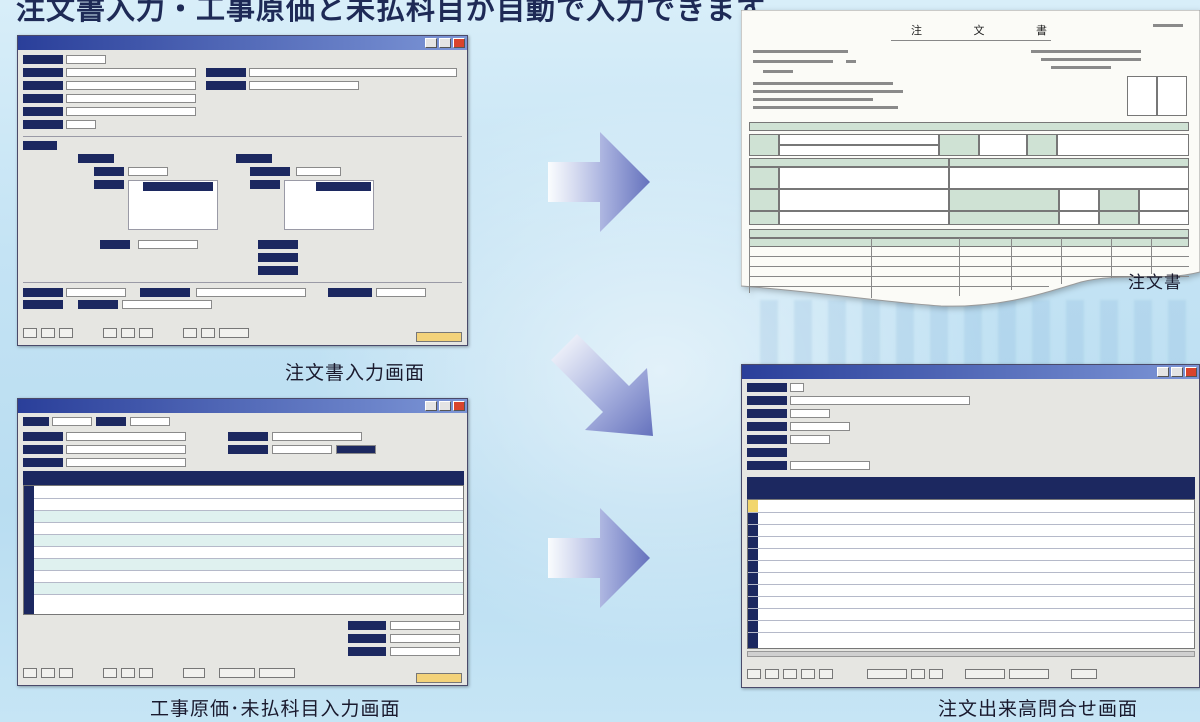  What do you see at coordinates (355, 373) in the screenshot?
I see `caption-order-entry: 注文書入力画面` at bounding box center [355, 373].